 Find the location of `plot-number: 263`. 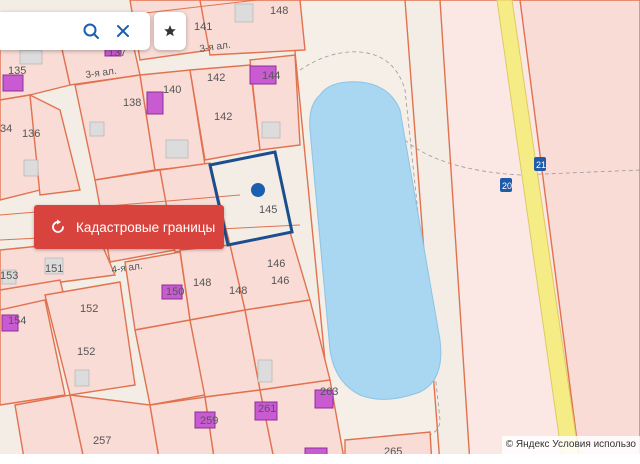

plot-number: 263 is located at coordinates (329, 392).